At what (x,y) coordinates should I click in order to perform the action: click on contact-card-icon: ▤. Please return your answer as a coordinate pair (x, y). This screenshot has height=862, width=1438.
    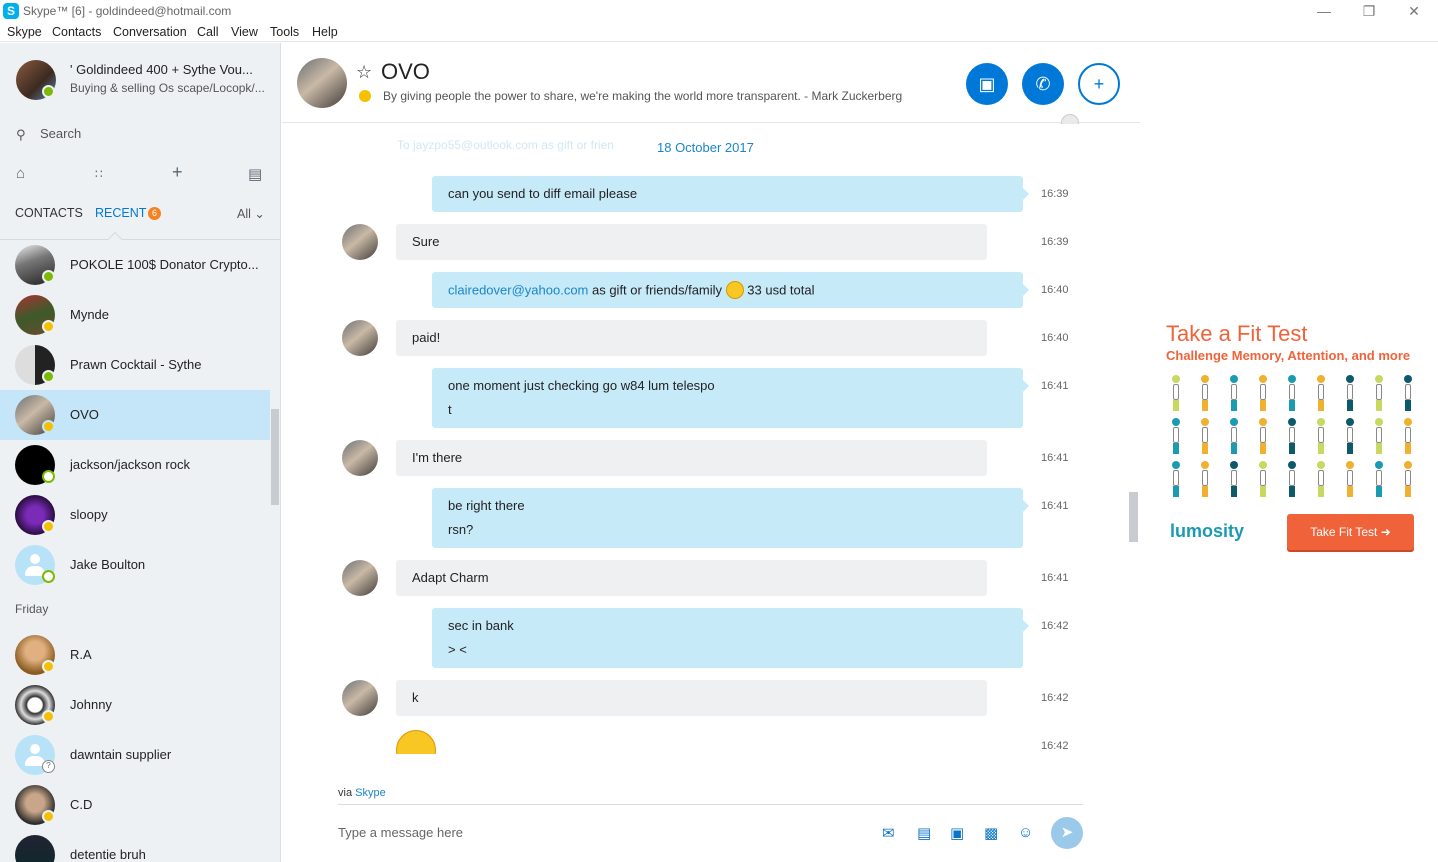
    Looking at the image, I should click on (255, 174).